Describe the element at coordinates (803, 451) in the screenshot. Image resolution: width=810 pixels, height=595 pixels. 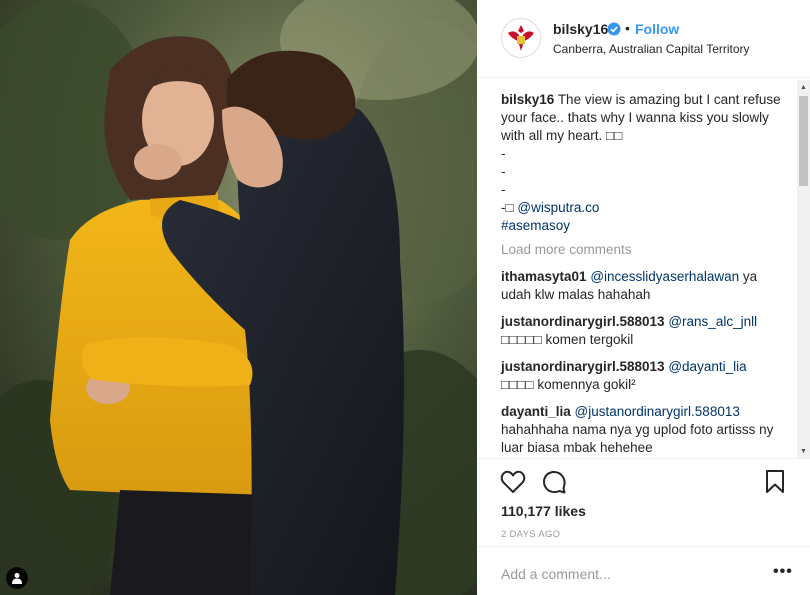
I see `scroll-down-arrow-icon: ▼` at that location.